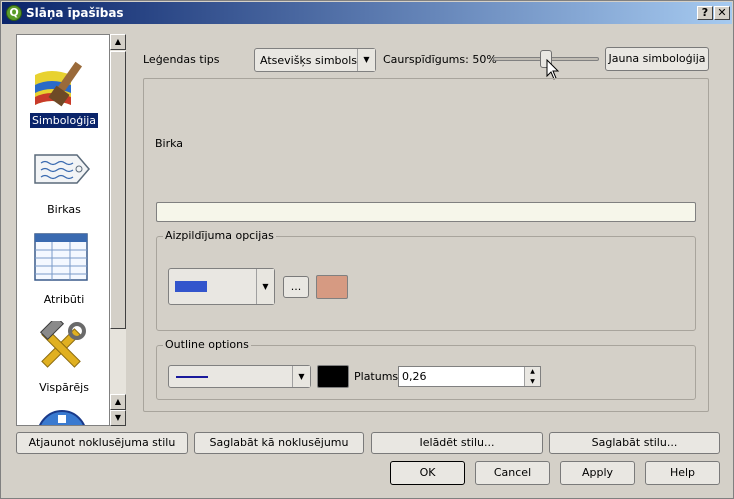  I want to click on sidebar-item-metadata, so click(63, 416).